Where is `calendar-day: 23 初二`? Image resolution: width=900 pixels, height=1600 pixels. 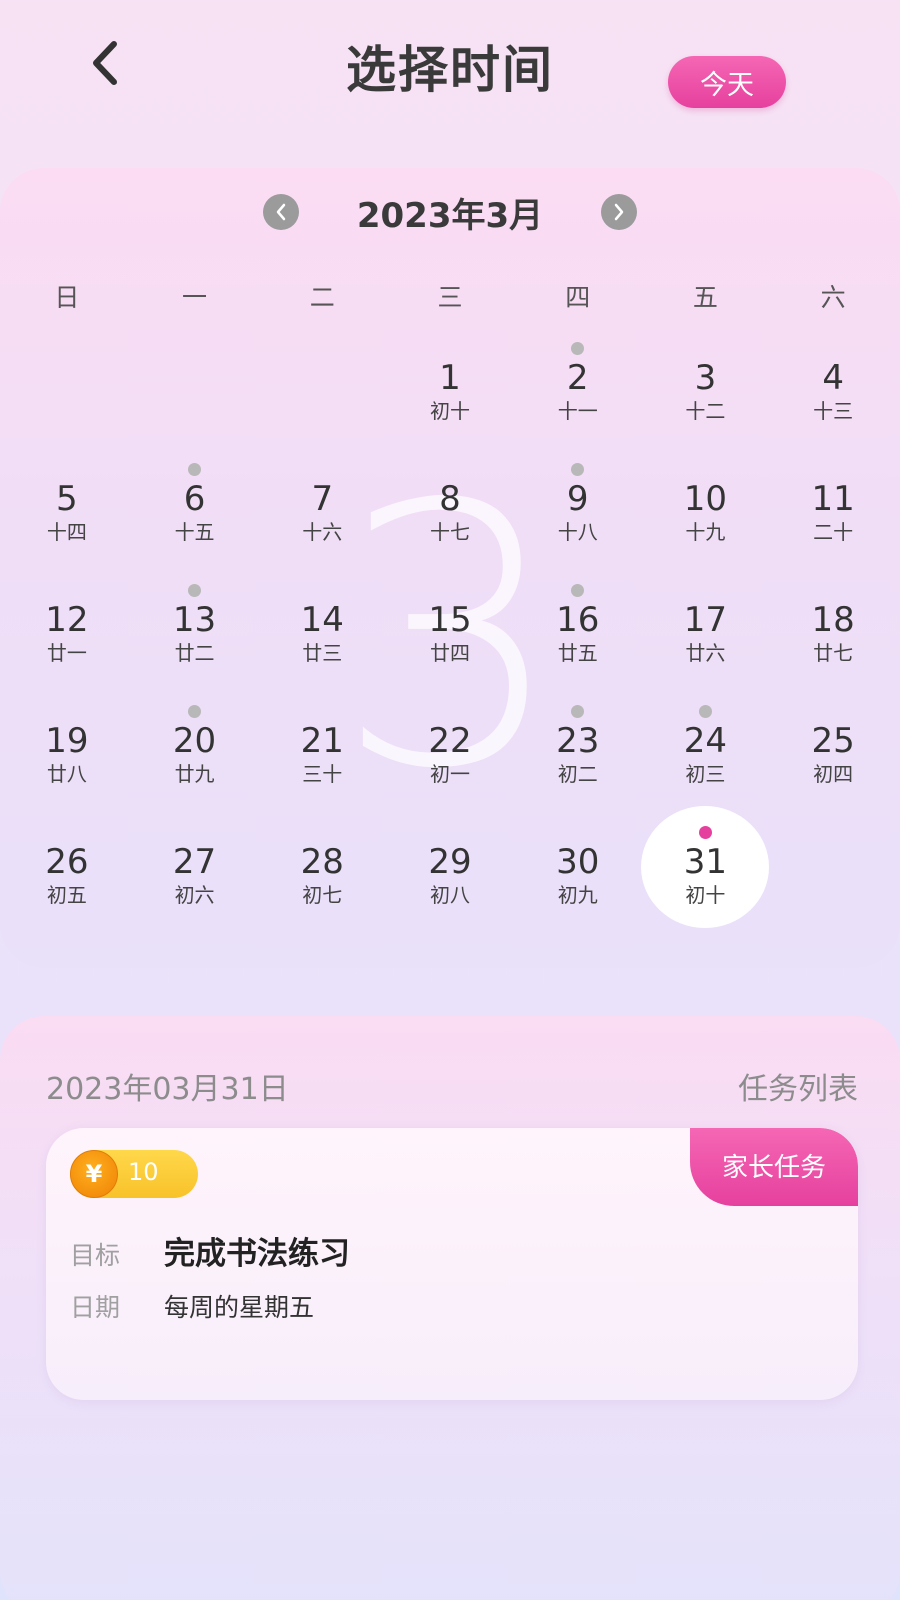 calendar-day: 23 初二 is located at coordinates (578, 759).